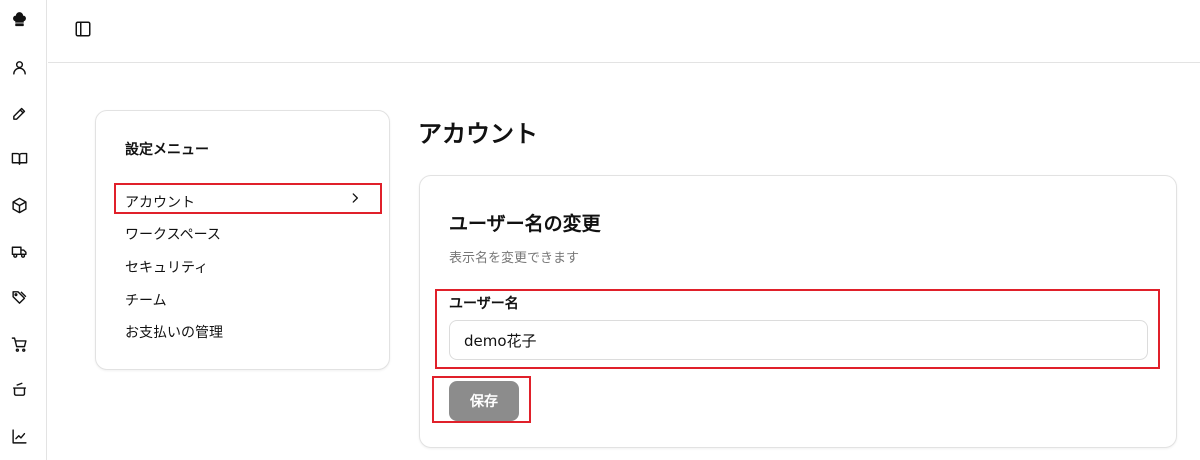  I want to click on menu-item-team: チーム, so click(146, 300).